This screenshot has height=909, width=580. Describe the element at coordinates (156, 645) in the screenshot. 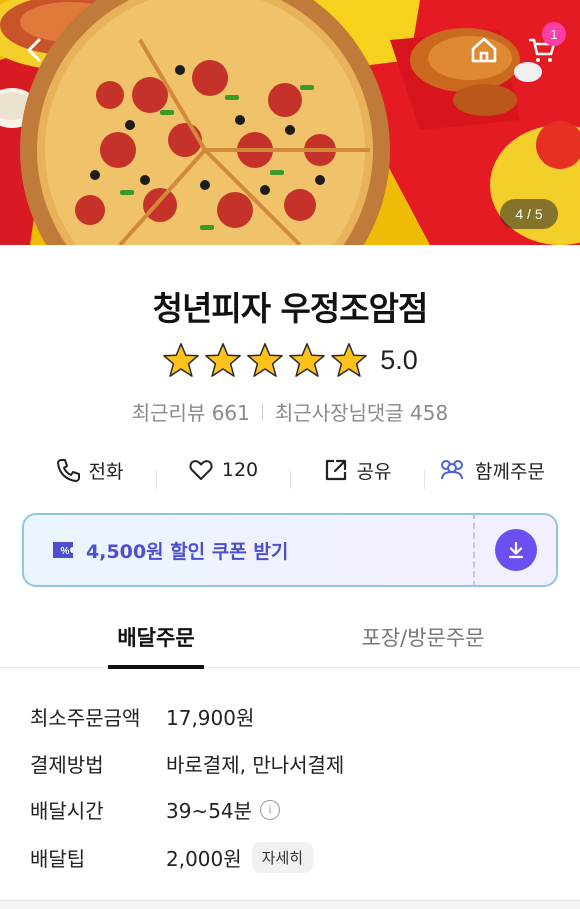

I see `tab-delivery: 배달주문` at that location.